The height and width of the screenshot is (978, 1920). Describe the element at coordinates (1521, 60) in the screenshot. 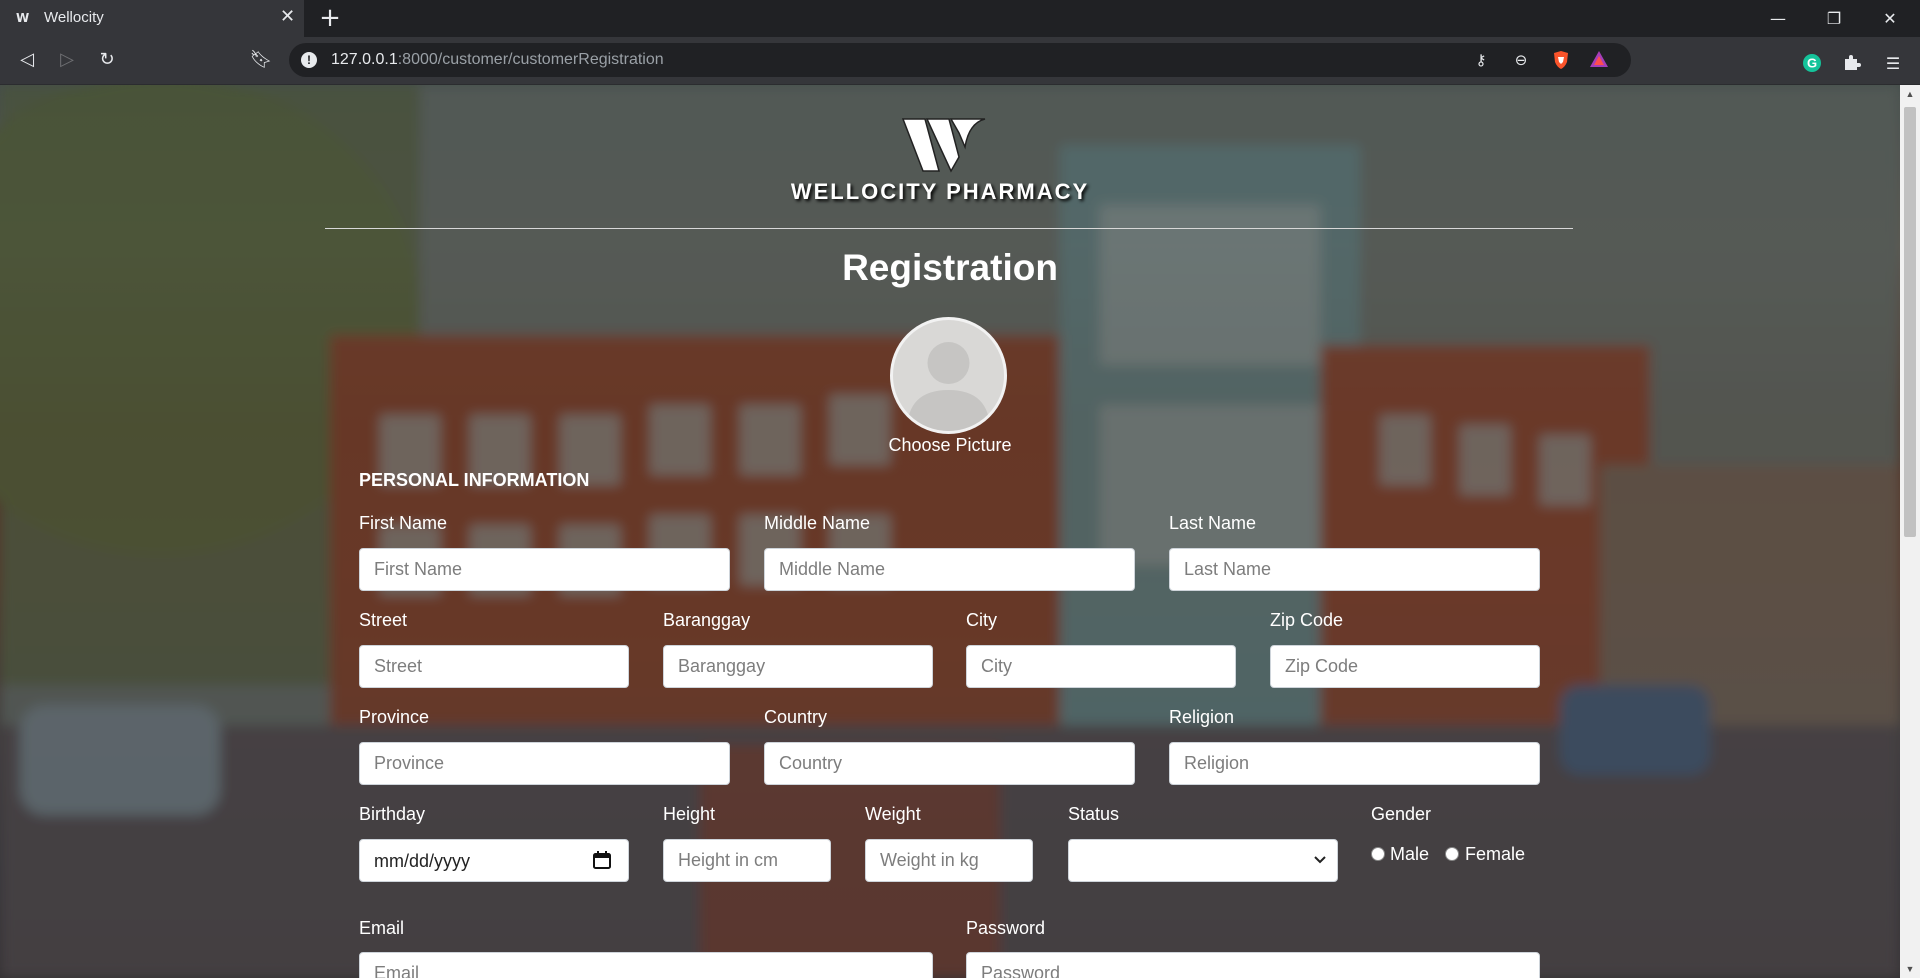

I see `zoom-icon: ⊖` at that location.